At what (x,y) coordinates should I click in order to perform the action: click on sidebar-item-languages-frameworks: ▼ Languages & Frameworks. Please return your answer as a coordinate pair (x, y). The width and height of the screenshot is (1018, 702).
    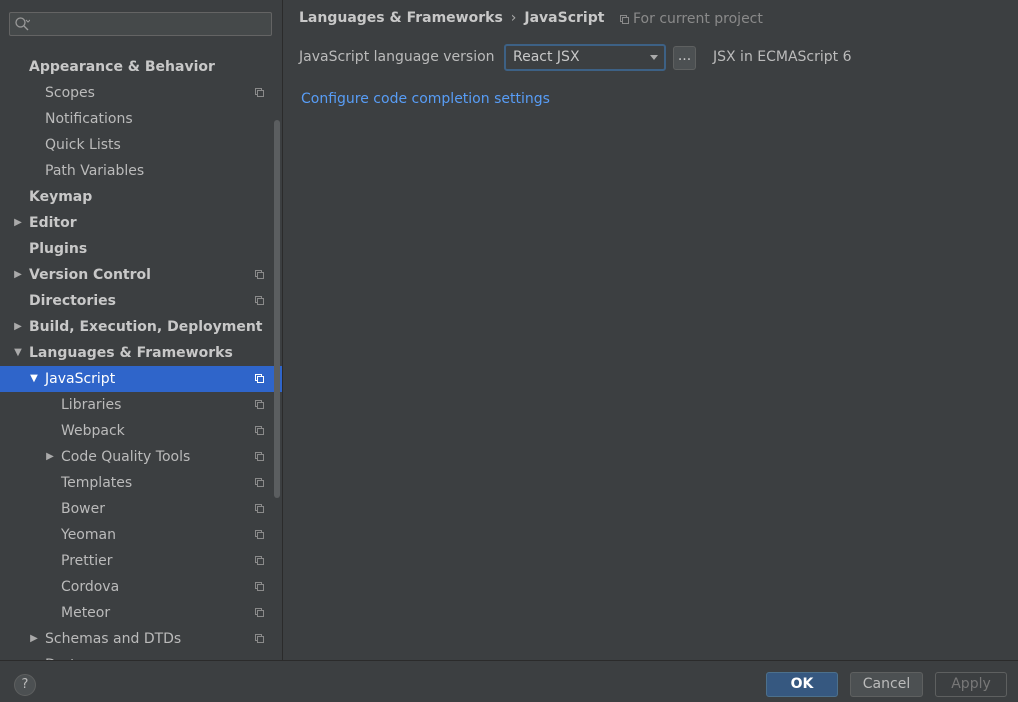
    Looking at the image, I should click on (141, 353).